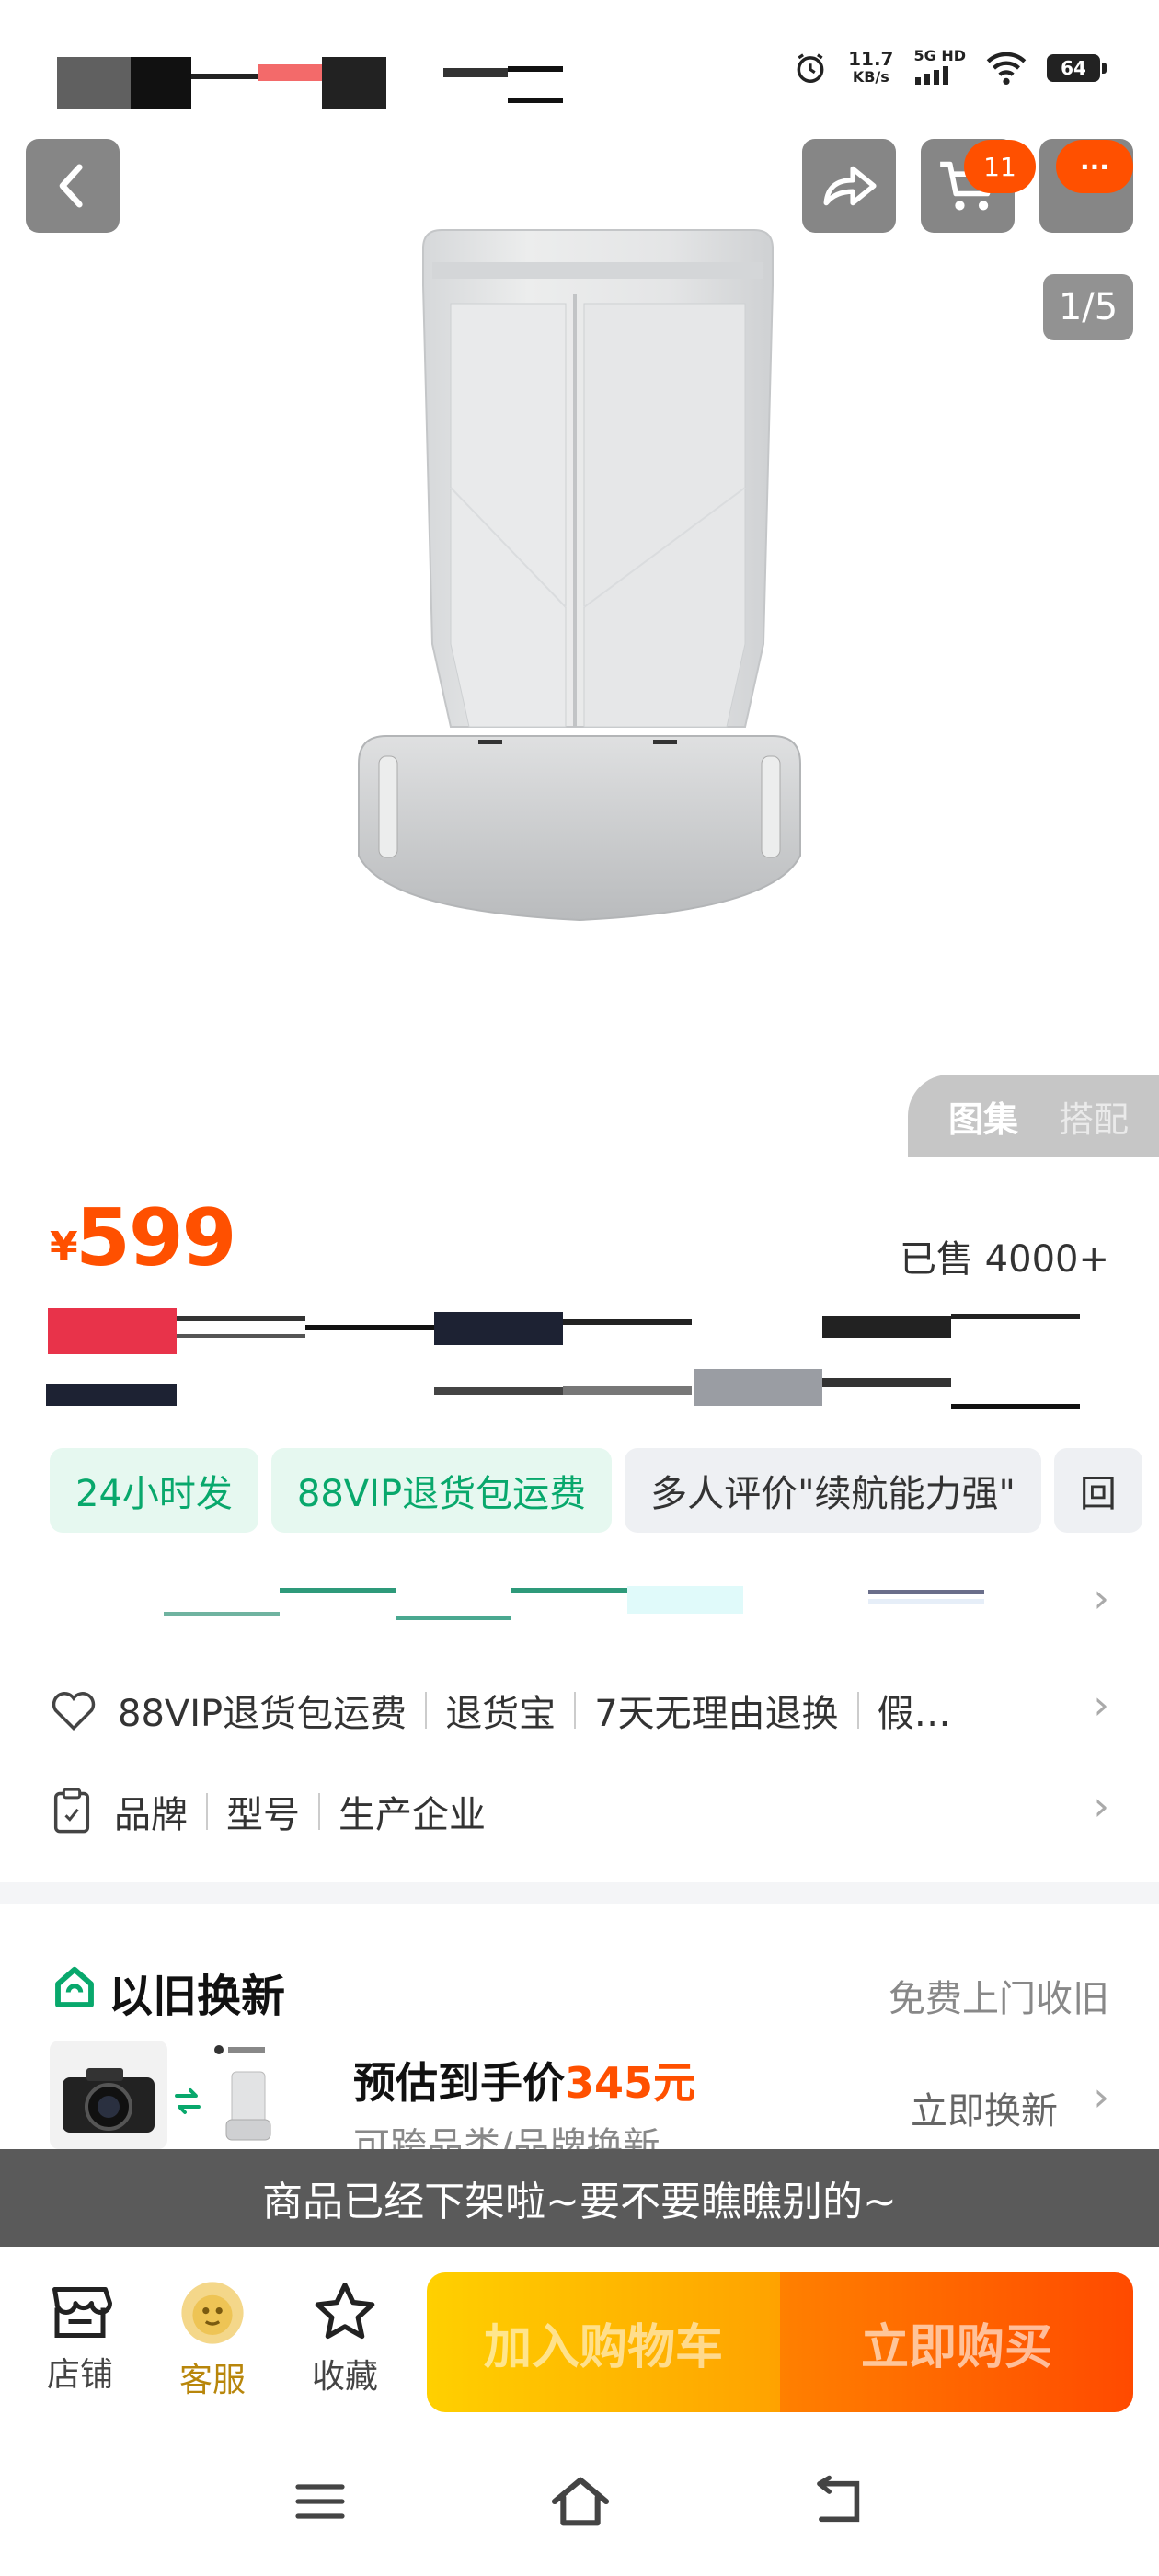 Image resolution: width=1159 pixels, height=2576 pixels. What do you see at coordinates (999, 1999) in the screenshot?
I see `trade-in-free-pickup: 免费上门收旧` at bounding box center [999, 1999].